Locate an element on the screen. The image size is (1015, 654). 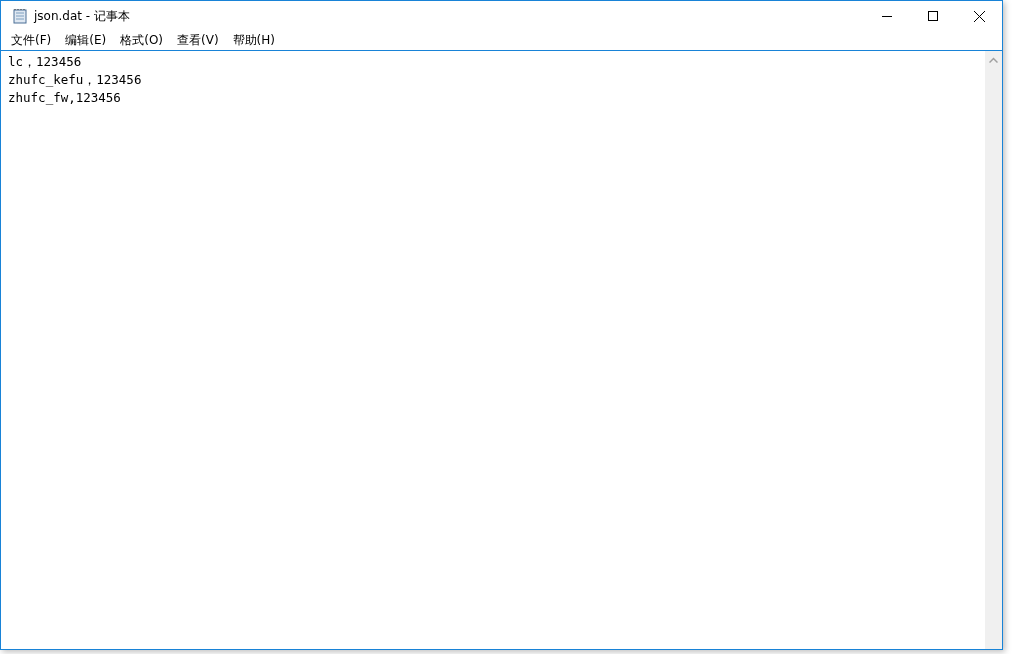
menu-item: 文件(F) is located at coordinates (31, 40).